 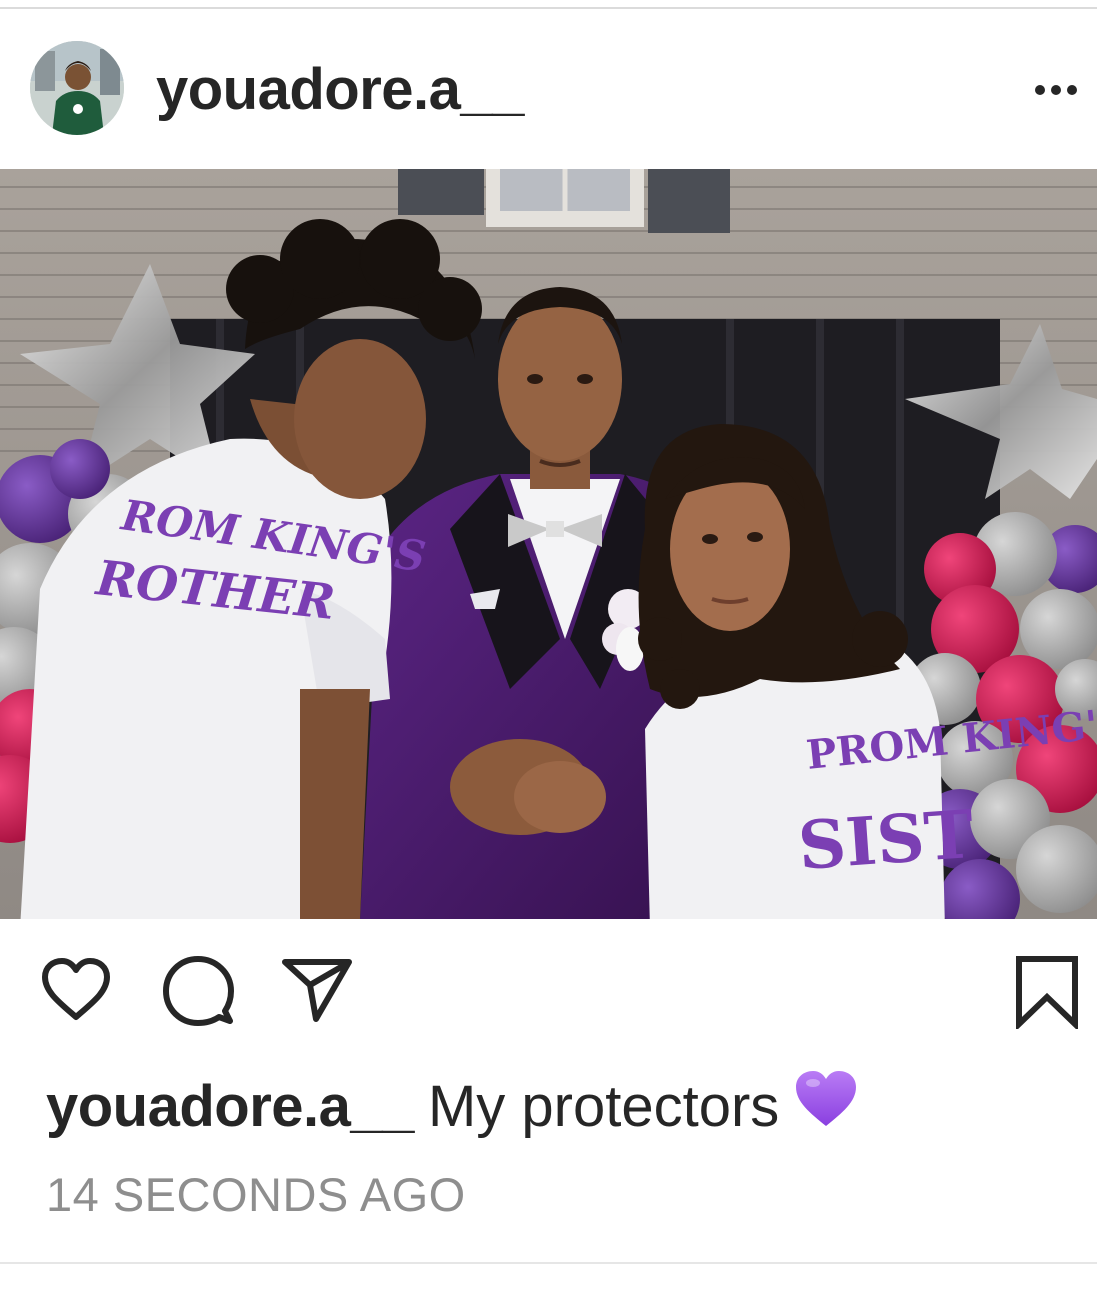 I want to click on comment-bubble-icon, so click(x=198, y=991).